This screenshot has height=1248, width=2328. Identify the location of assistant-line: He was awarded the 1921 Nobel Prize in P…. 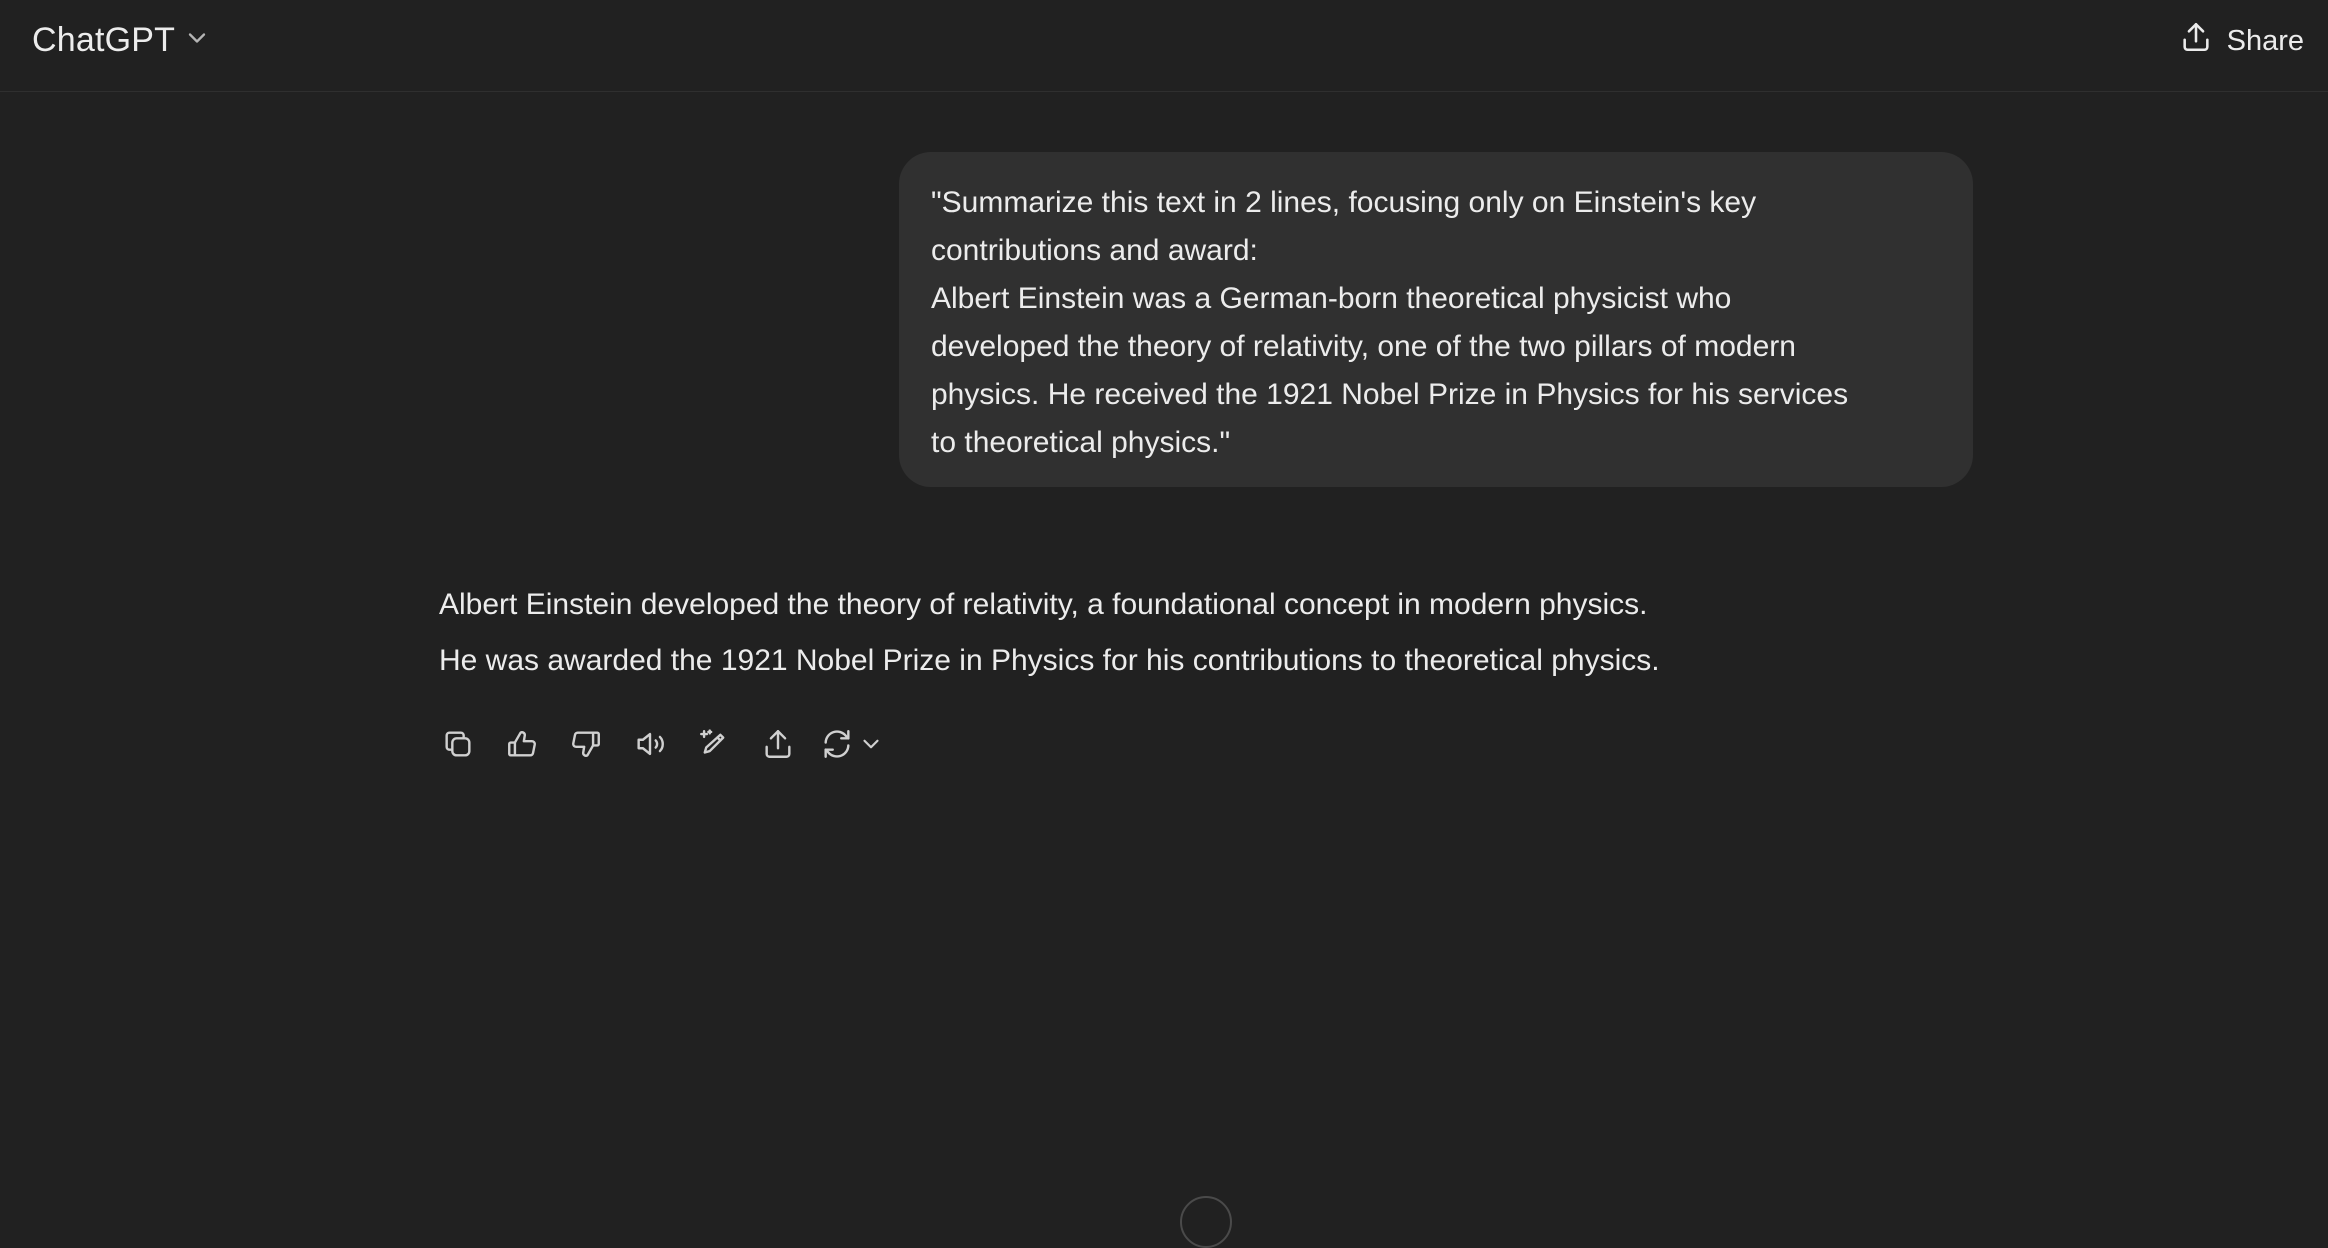
(1049, 660).